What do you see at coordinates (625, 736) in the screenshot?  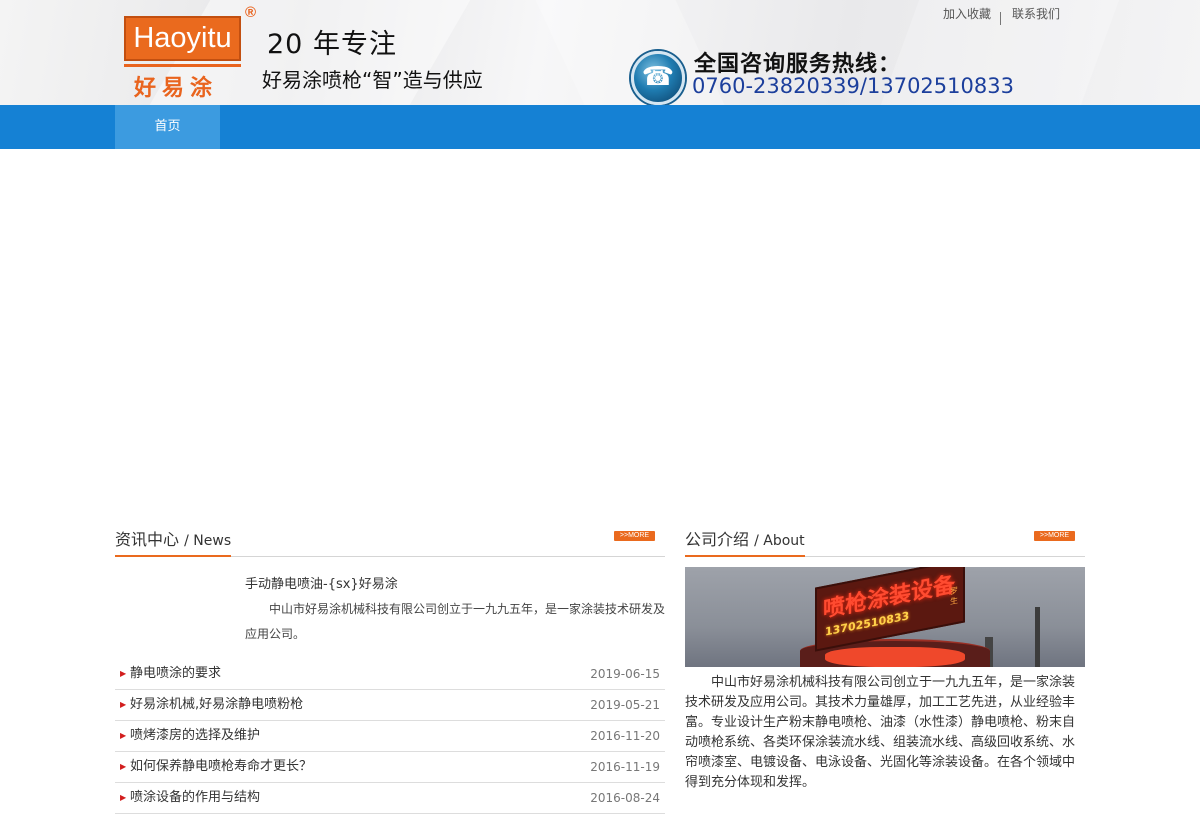 I see `news-item-date: 2016-11-20` at bounding box center [625, 736].